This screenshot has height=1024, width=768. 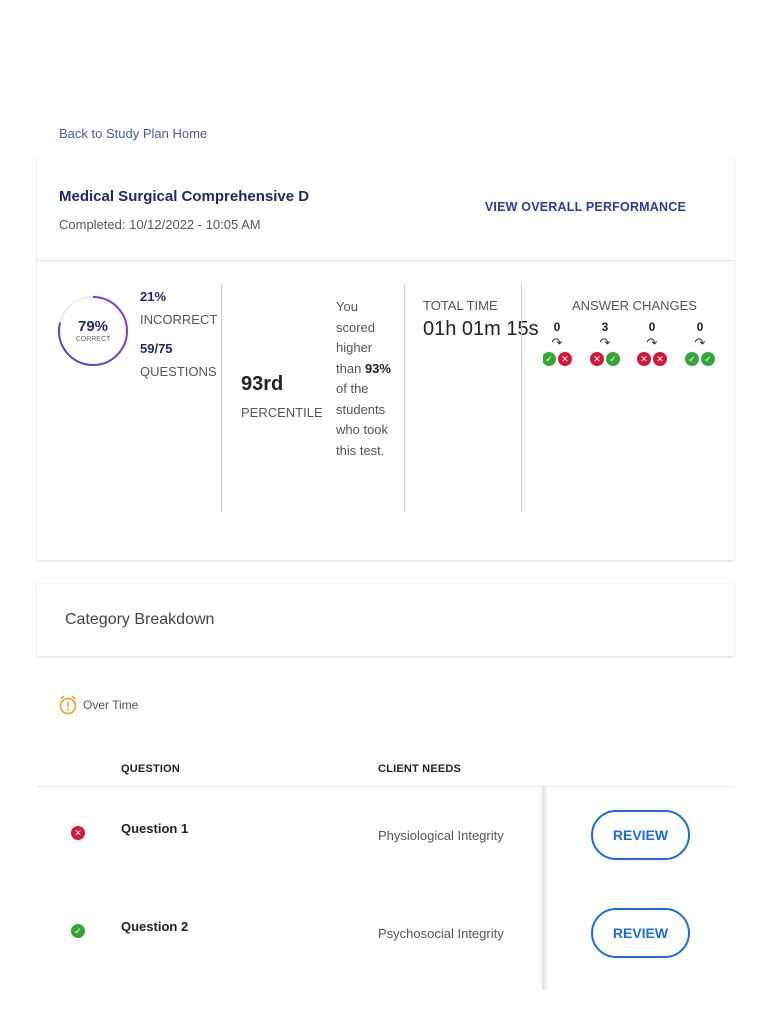 What do you see at coordinates (385, 786) in the screenshot?
I see `table-header-divider` at bounding box center [385, 786].